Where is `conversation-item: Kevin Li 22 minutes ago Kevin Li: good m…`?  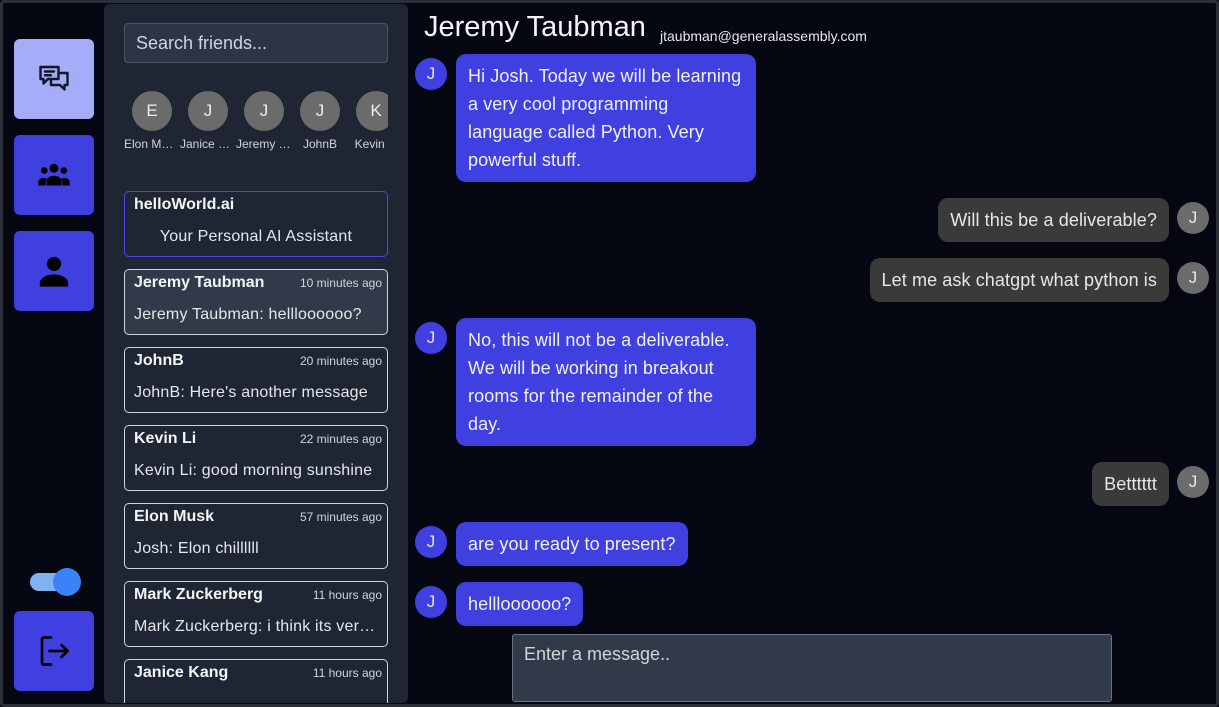 conversation-item: Kevin Li 22 minutes ago Kevin Li: good m… is located at coordinates (256, 458).